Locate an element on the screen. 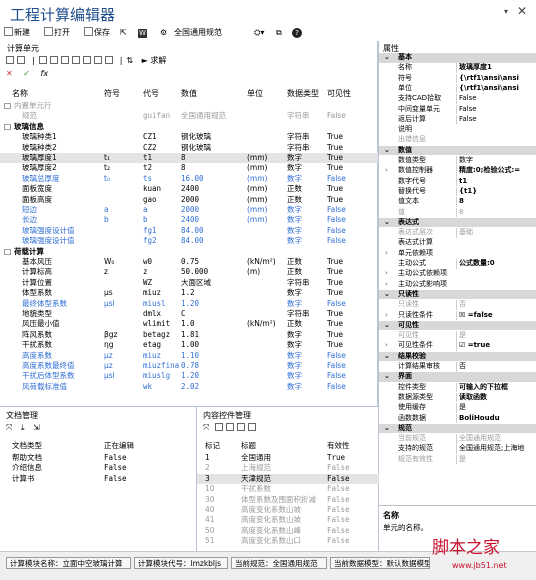  list-item: 3 天津规范 False is located at coordinates (288, 478).